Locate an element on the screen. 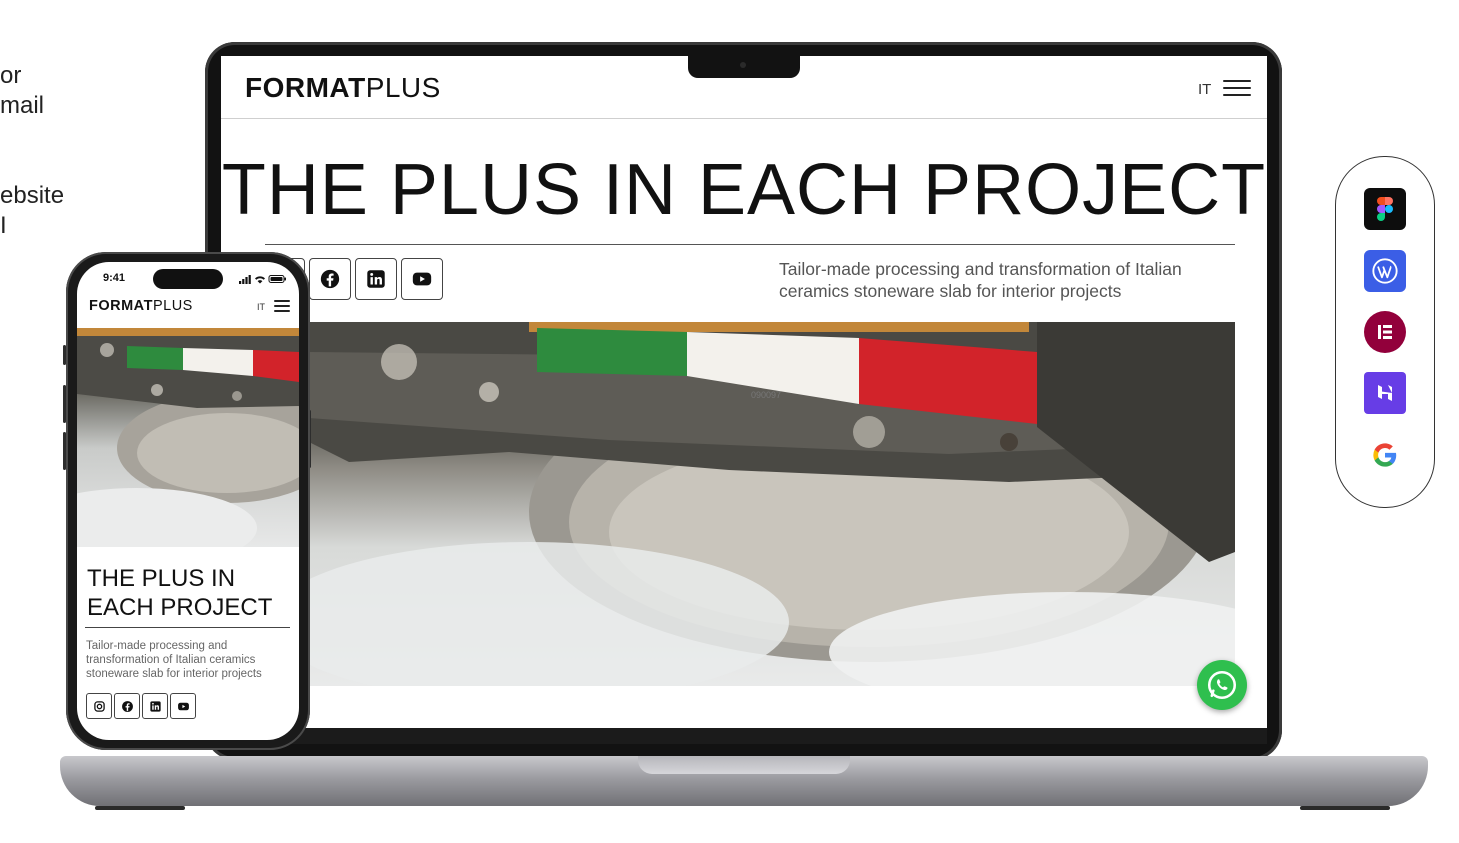  phone-hero-photo is located at coordinates (188, 437).